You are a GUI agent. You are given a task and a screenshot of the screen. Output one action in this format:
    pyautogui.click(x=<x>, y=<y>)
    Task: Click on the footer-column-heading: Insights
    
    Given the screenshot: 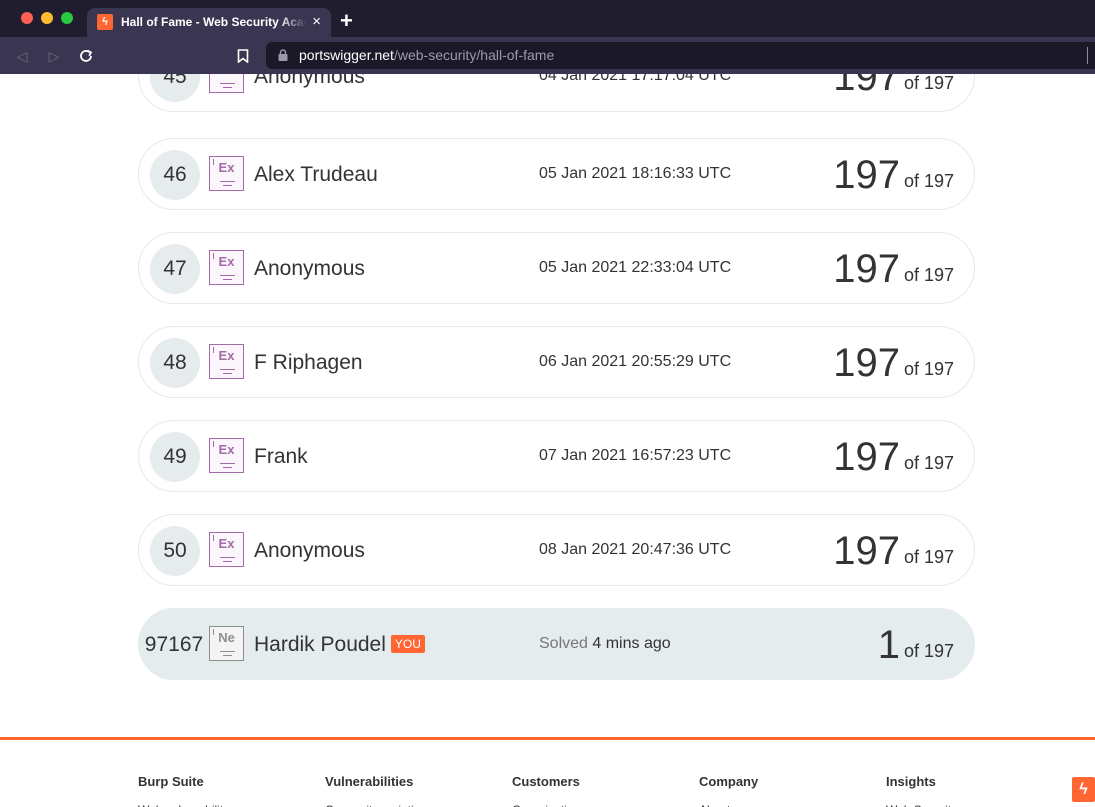 What is the action you would take?
    pyautogui.click(x=911, y=782)
    